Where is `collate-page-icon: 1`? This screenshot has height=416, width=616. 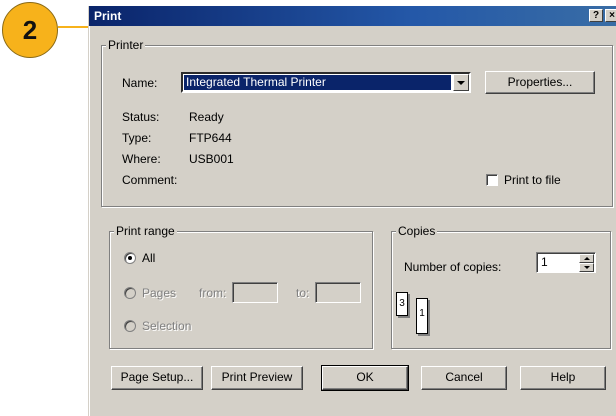 collate-page-icon: 1 is located at coordinates (422, 316).